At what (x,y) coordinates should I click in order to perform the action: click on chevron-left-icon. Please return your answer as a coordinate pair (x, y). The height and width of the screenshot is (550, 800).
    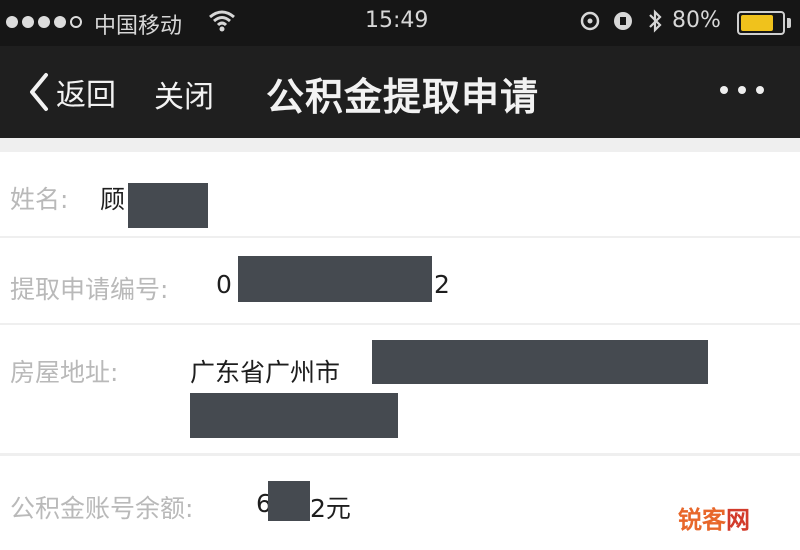
    Looking at the image, I should click on (39, 92).